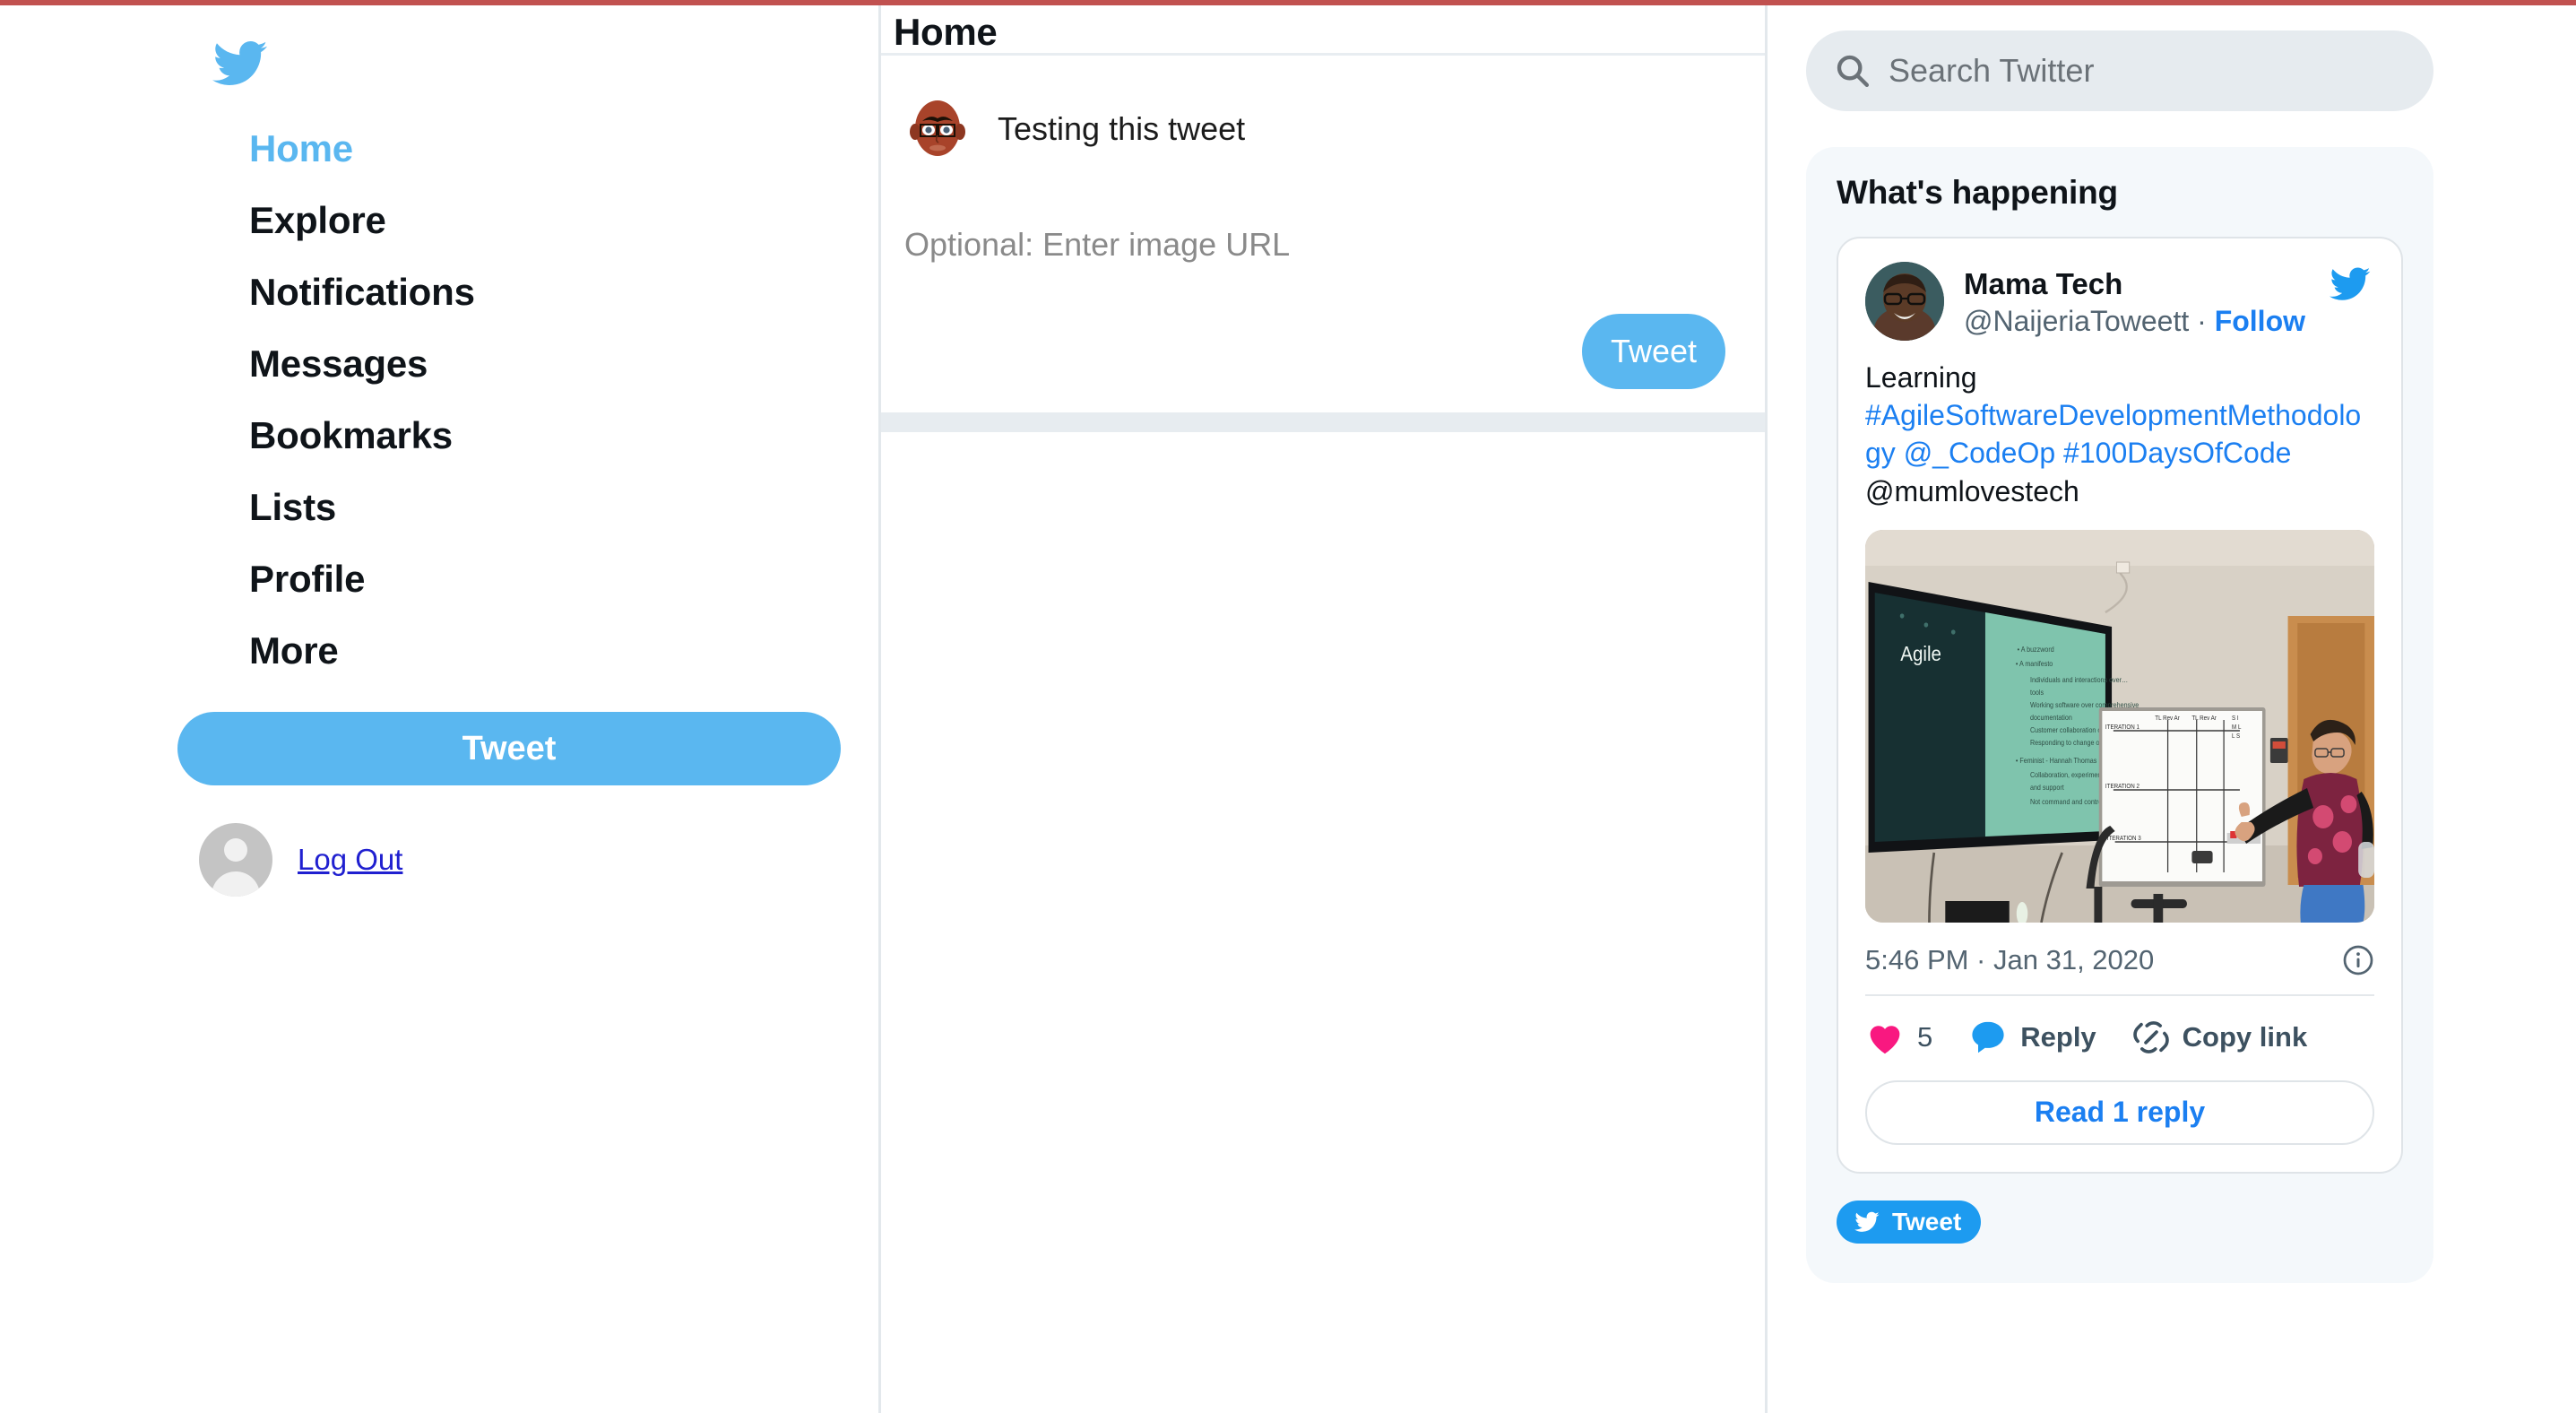 The image size is (2576, 1413). Describe the element at coordinates (937, 129) in the screenshot. I see `bitmoji-avatar-icon` at that location.